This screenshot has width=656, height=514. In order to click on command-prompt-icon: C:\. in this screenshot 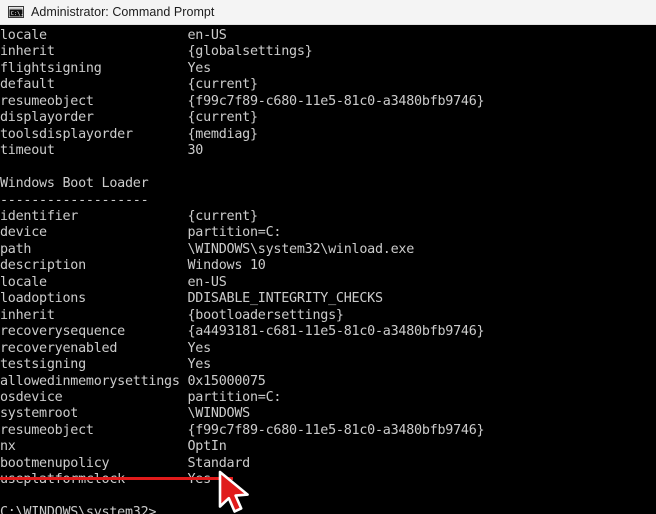, I will do `click(16, 12)`.